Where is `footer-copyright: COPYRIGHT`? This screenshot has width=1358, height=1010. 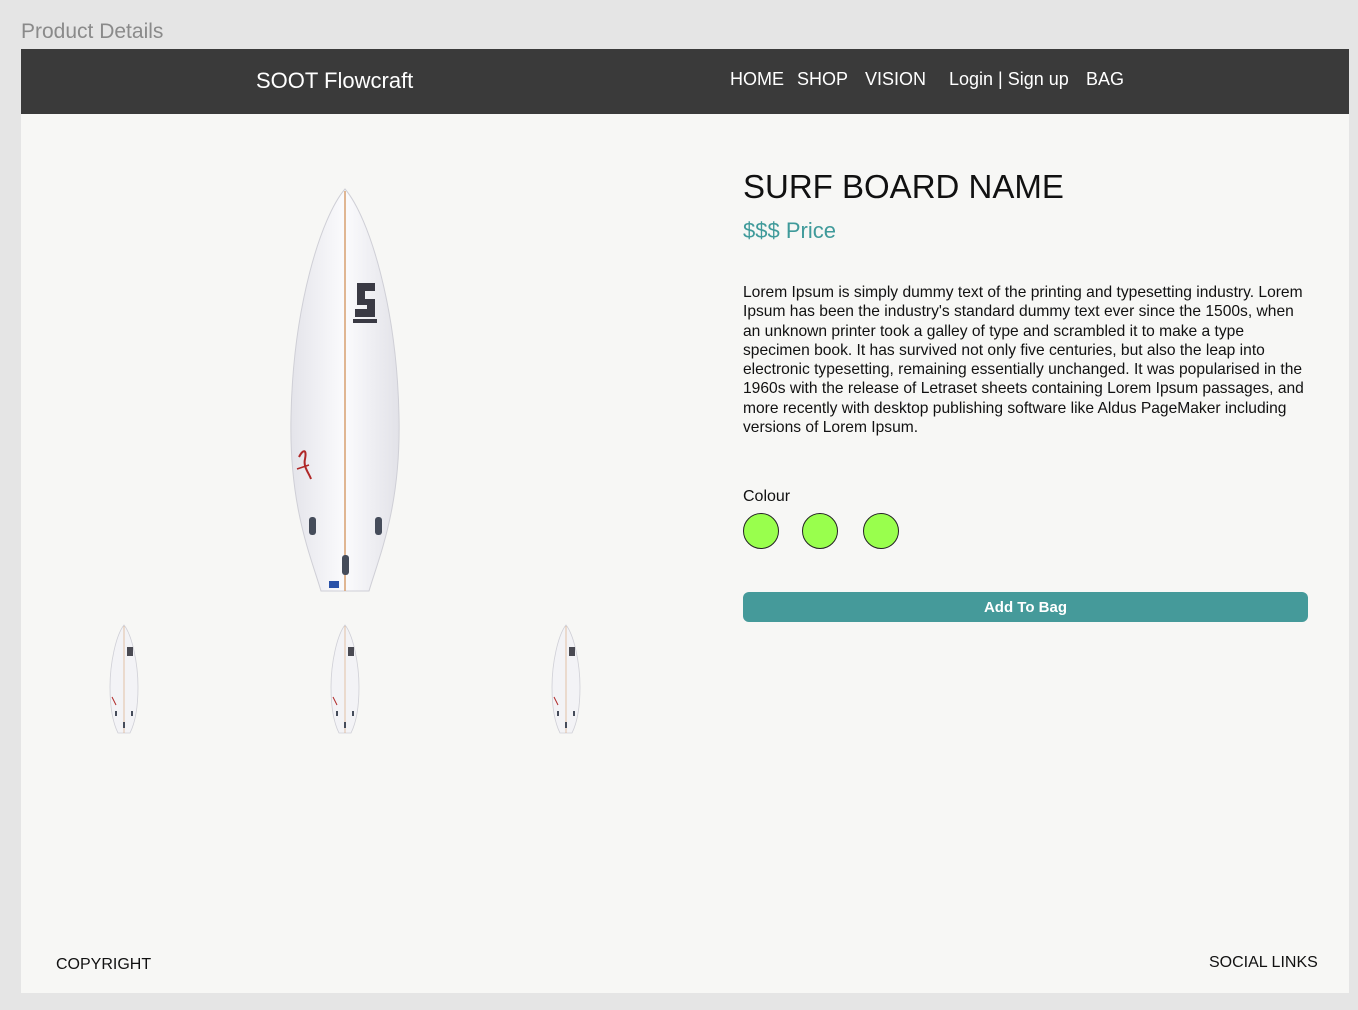
footer-copyright: COPYRIGHT is located at coordinates (104, 964).